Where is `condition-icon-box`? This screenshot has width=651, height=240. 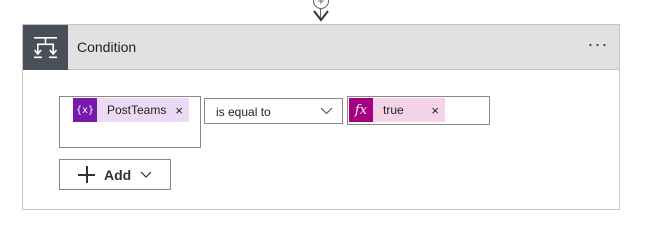
condition-icon-box is located at coordinates (45, 47).